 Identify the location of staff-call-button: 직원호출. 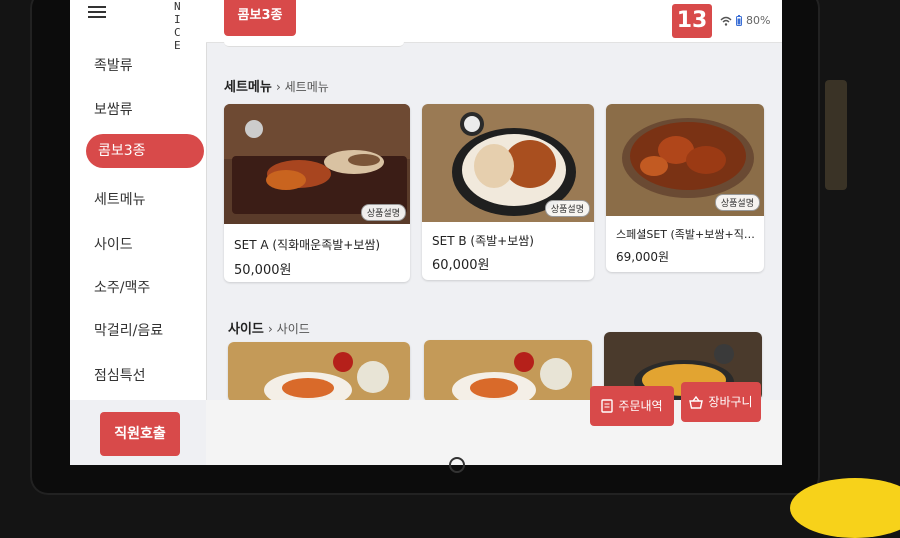
(140, 434).